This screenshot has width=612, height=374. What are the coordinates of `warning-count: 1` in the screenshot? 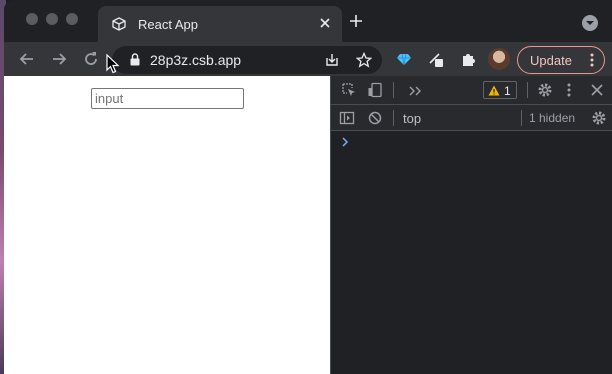 It's located at (507, 91).